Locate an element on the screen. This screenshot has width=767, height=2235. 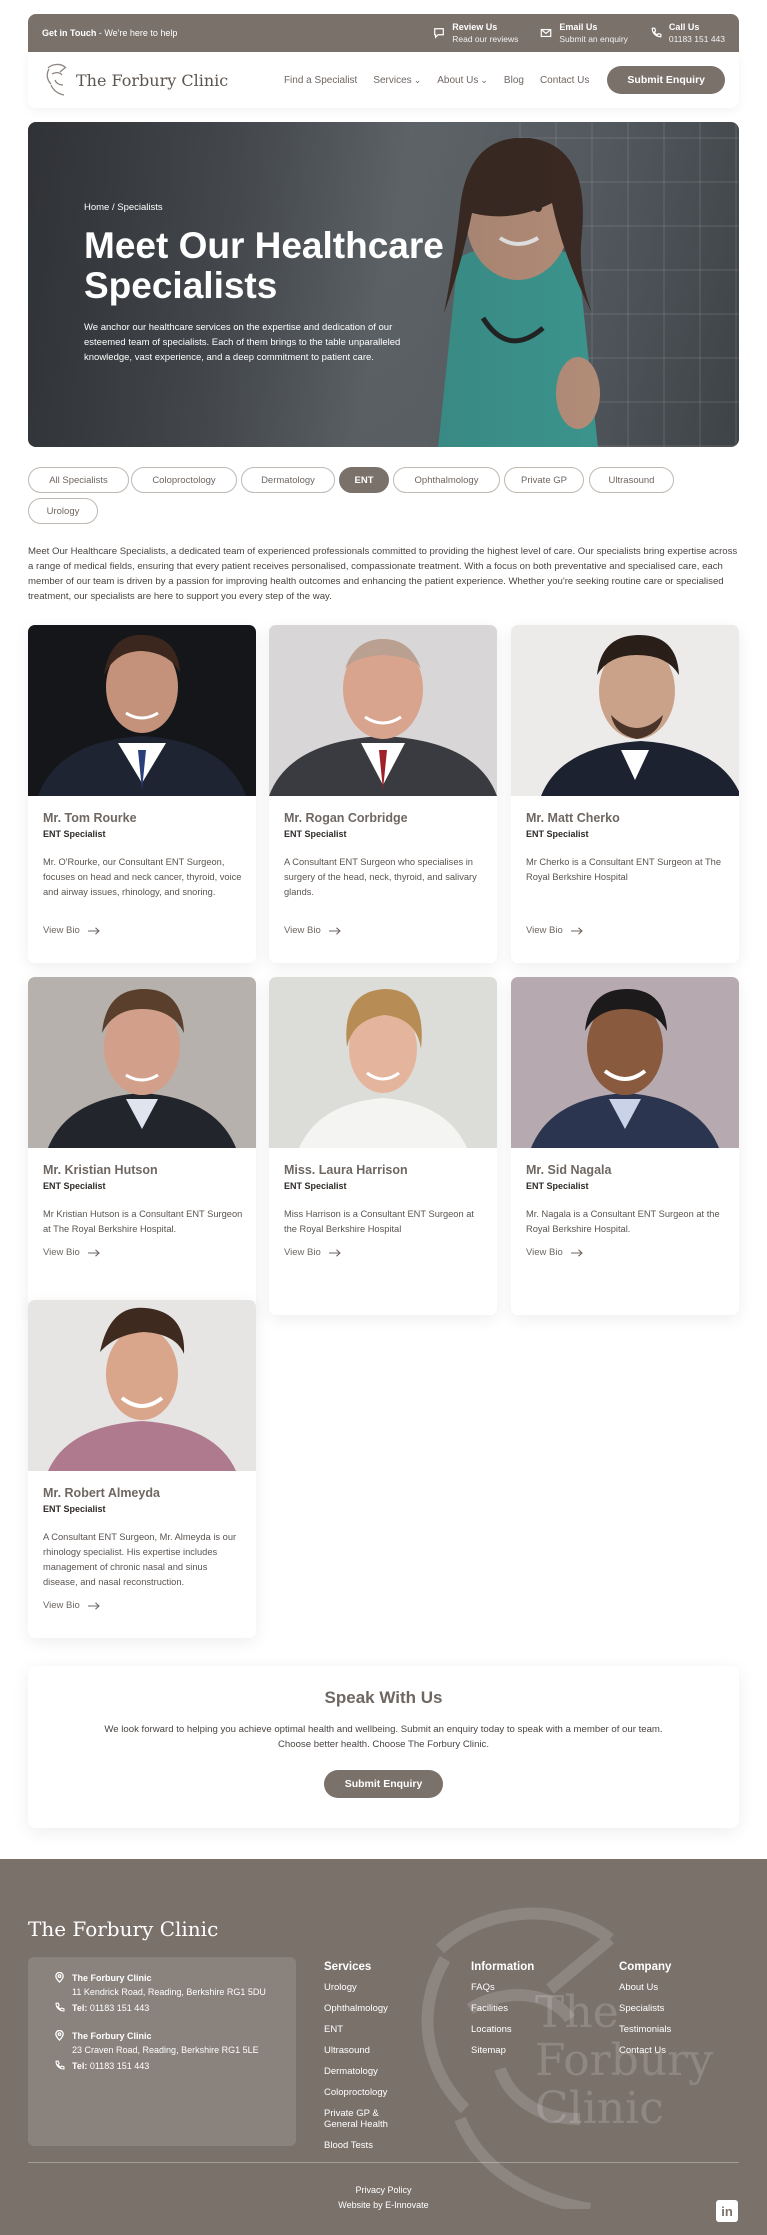
footer-link: Ophthalmology is located at coordinates (374, 2008).